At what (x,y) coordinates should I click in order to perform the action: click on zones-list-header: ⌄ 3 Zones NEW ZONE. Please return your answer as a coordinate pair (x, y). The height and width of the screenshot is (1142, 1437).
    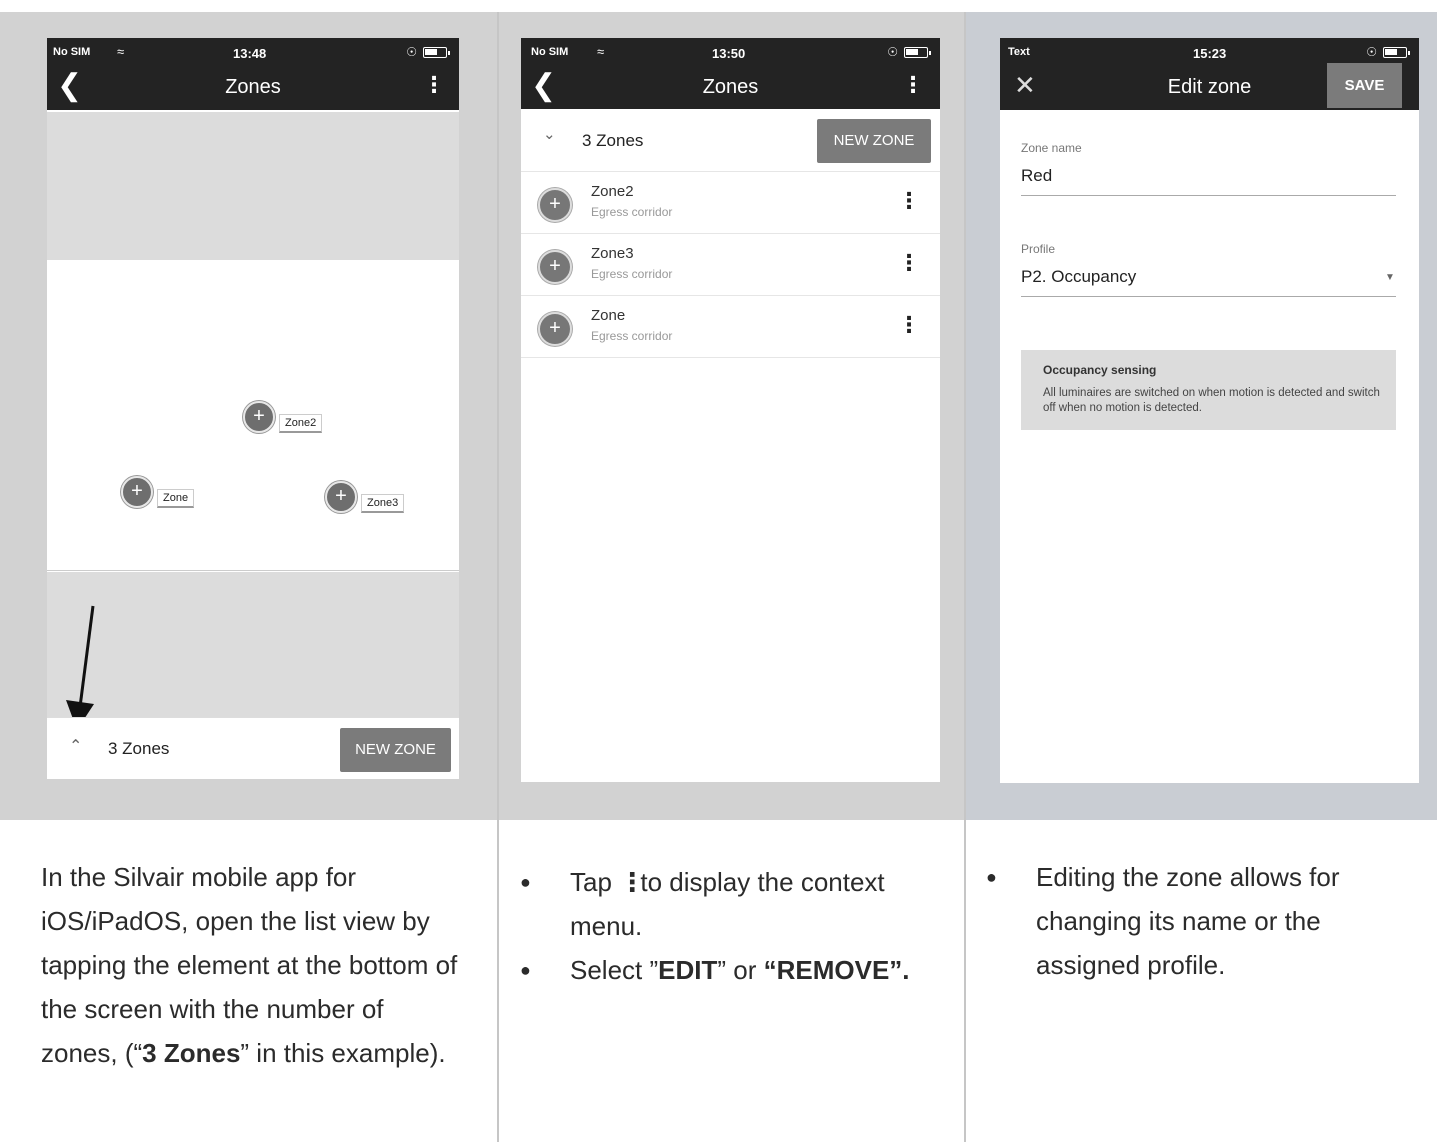
    Looking at the image, I should click on (730, 141).